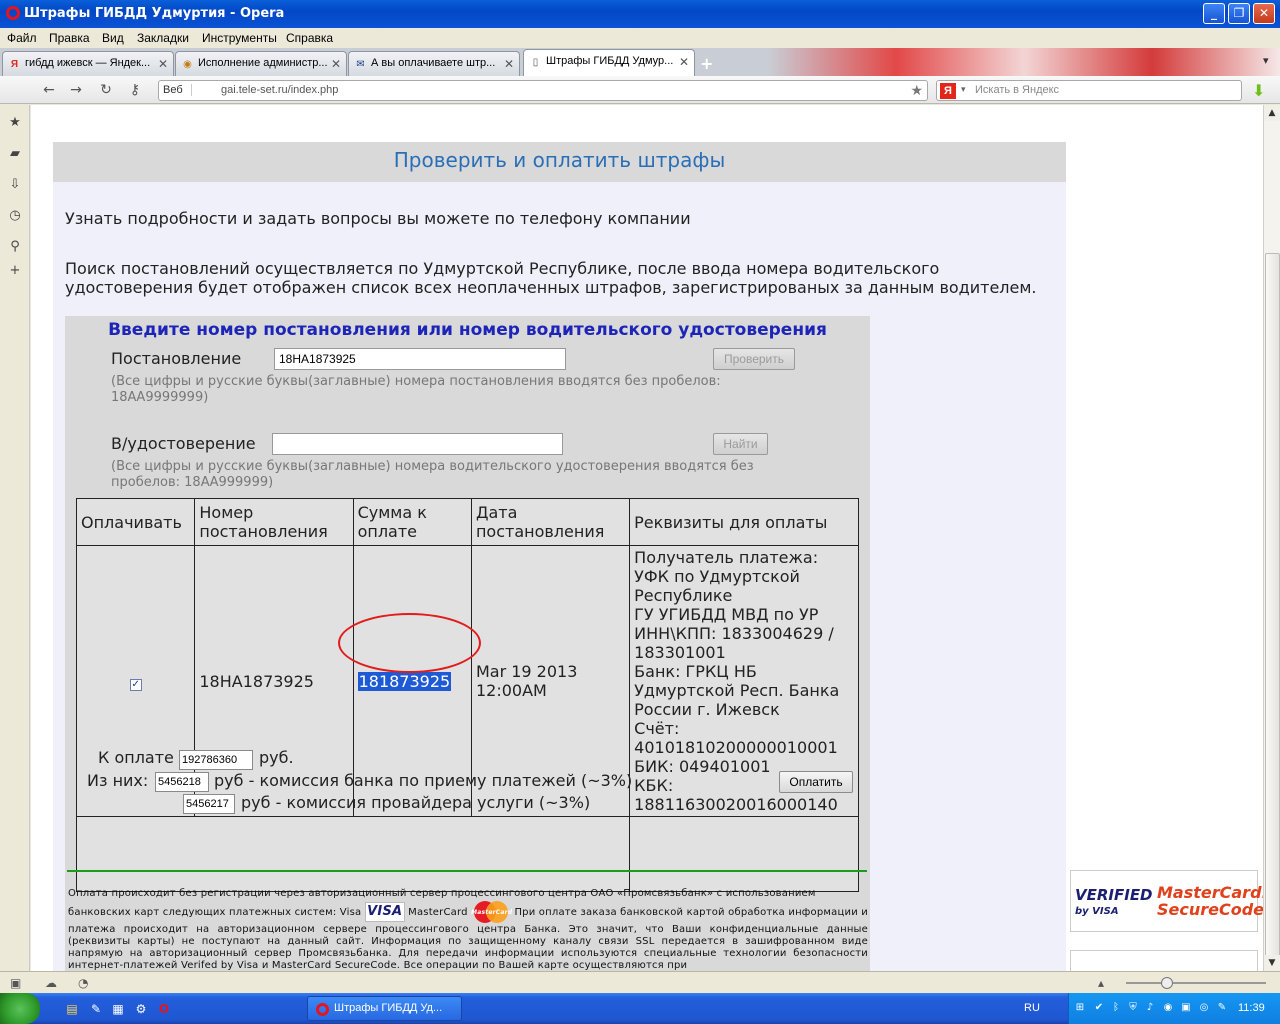 The height and width of the screenshot is (1024, 1280). What do you see at coordinates (239, 38) in the screenshot?
I see `menu-tools: Инструменты` at bounding box center [239, 38].